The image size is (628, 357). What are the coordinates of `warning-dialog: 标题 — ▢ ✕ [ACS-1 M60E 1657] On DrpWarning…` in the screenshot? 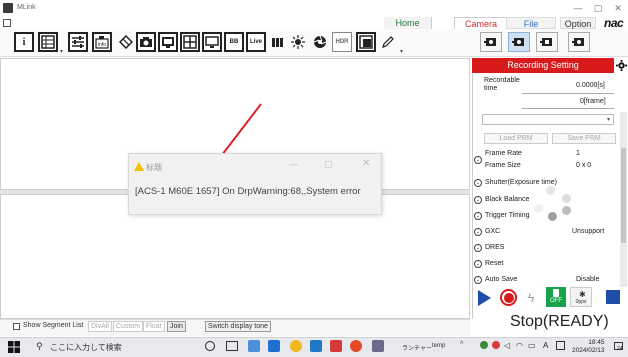 It's located at (255, 184).